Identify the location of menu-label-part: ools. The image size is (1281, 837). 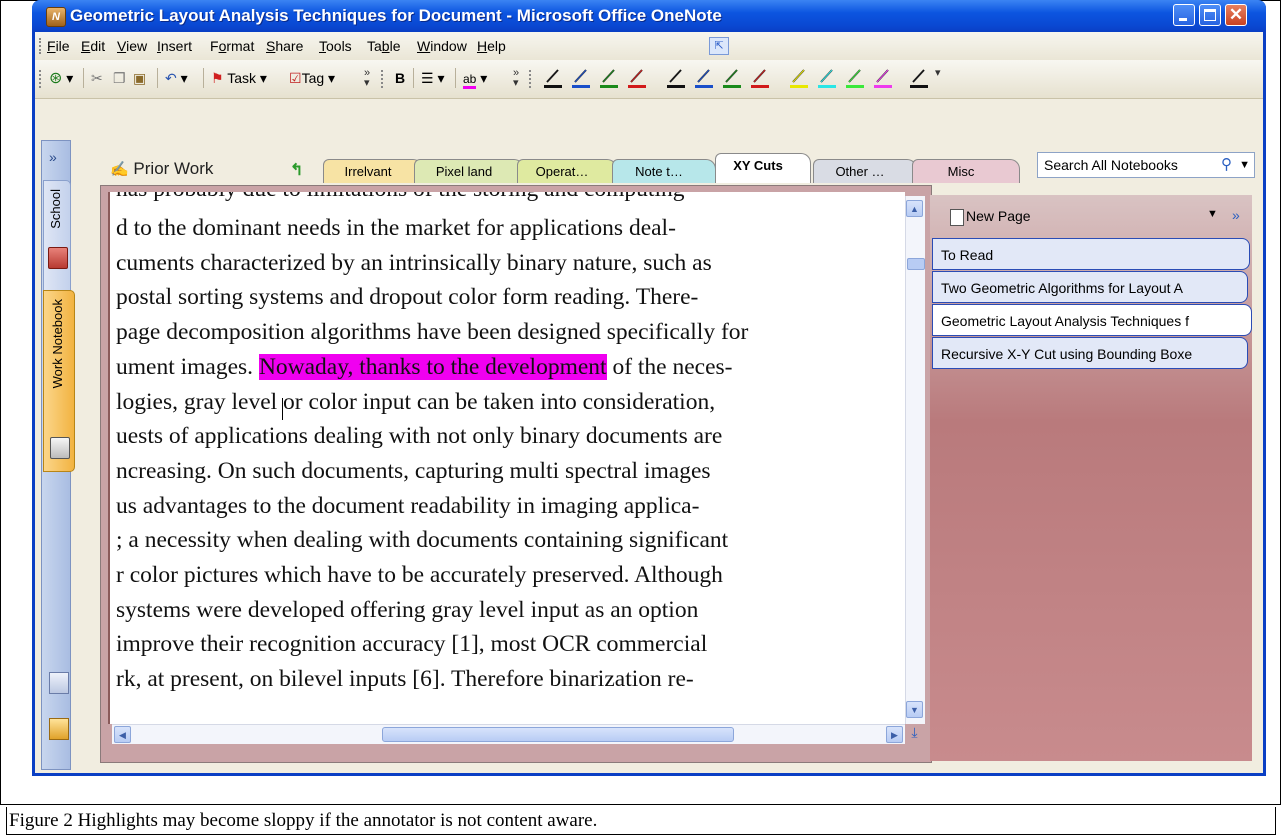
(339, 46).